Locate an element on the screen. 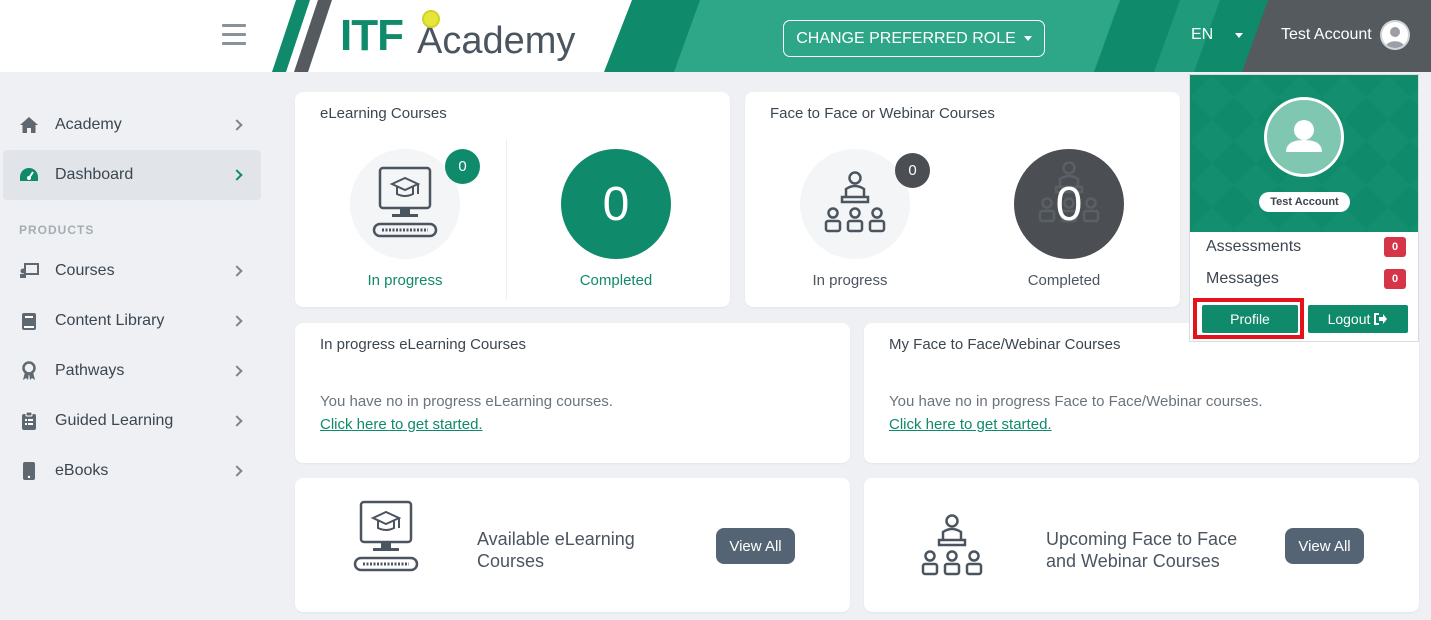  courses-icon is located at coordinates (29, 271).